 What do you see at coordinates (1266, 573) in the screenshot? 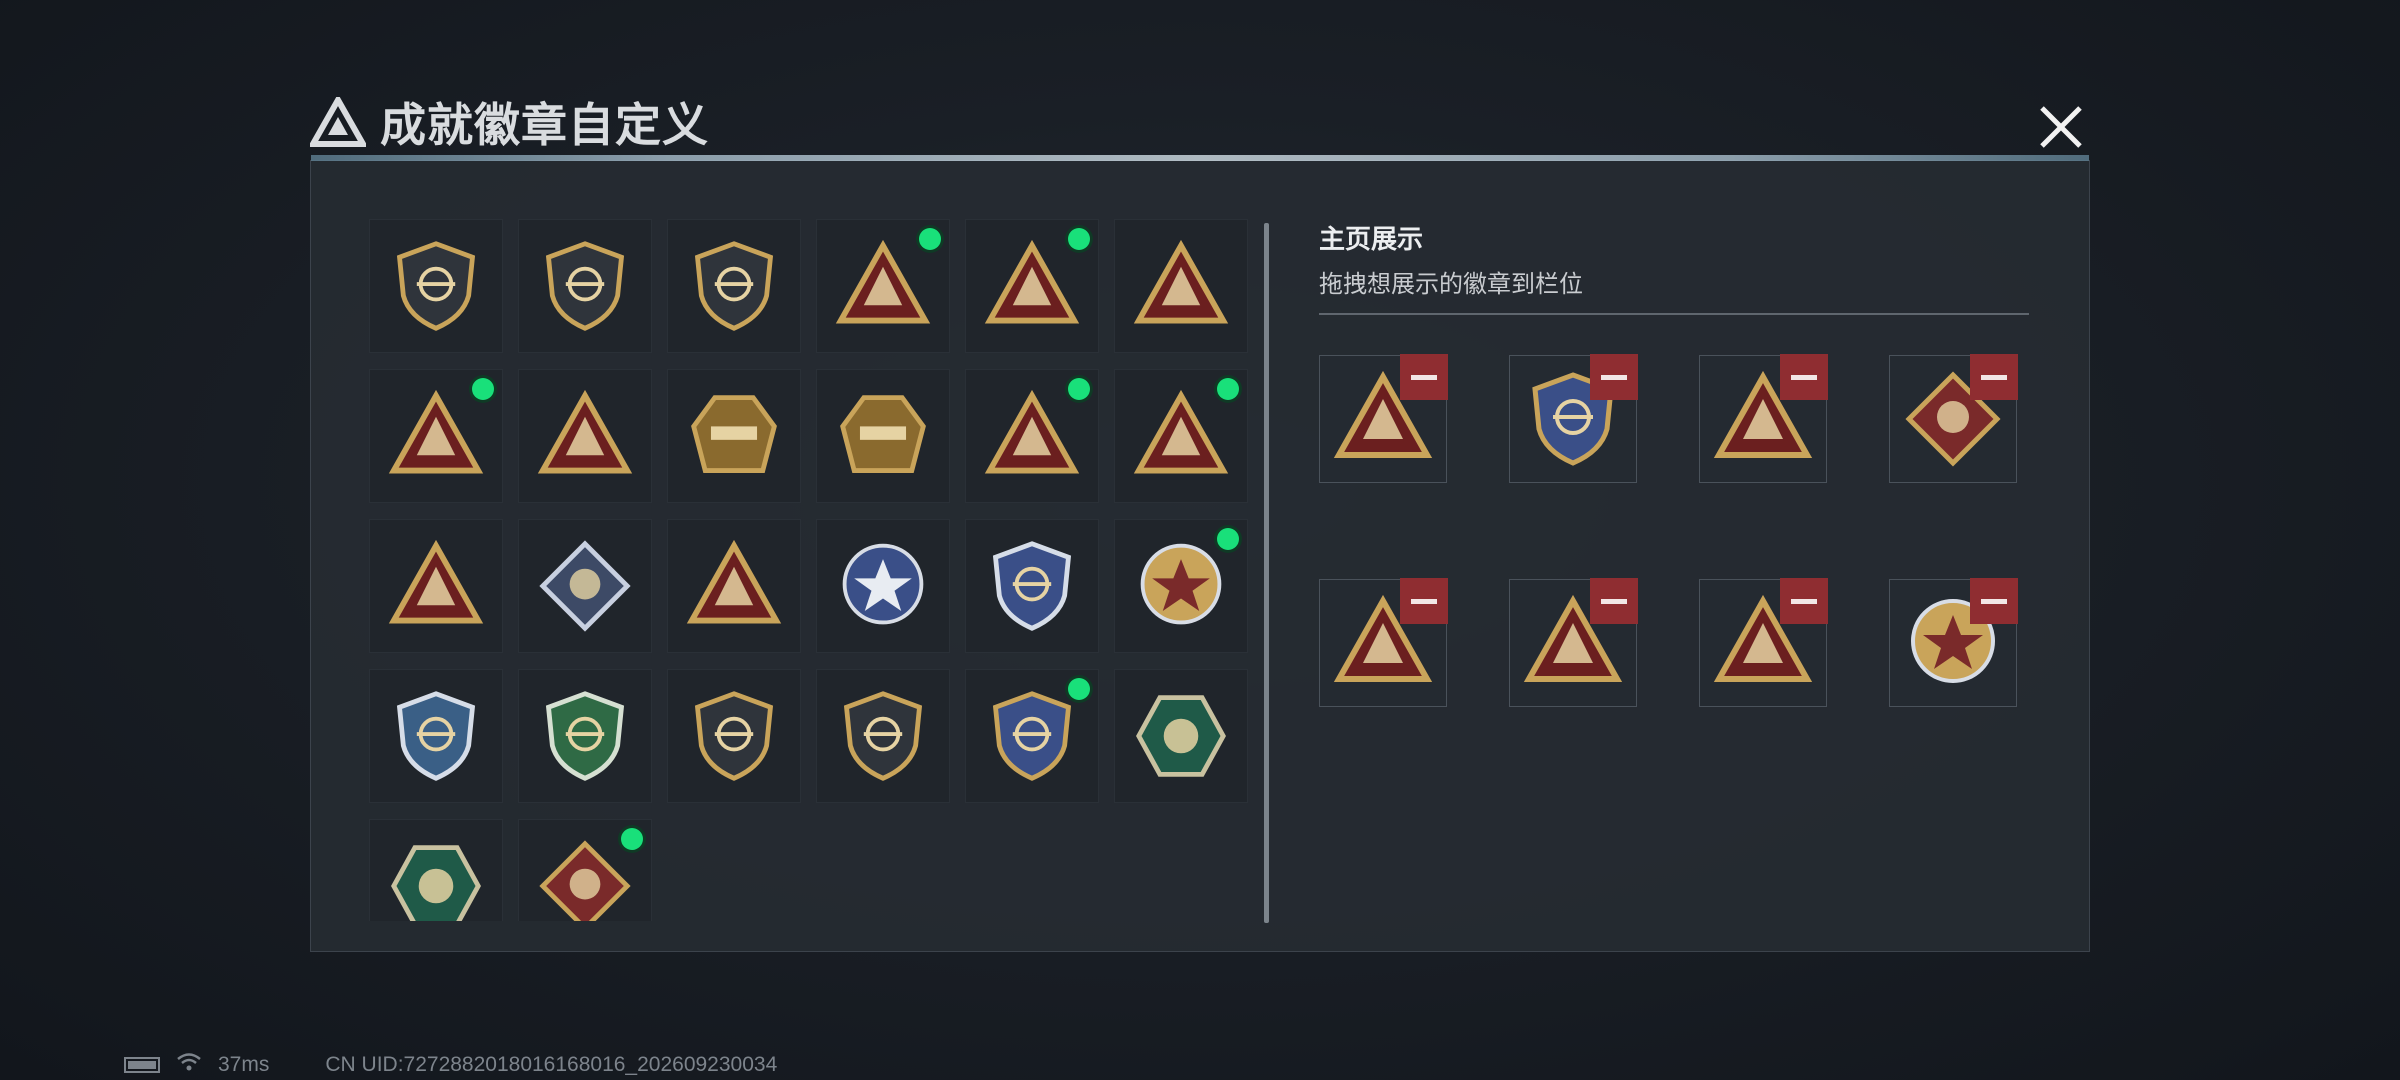
I see `collection-scrollbar` at bounding box center [1266, 573].